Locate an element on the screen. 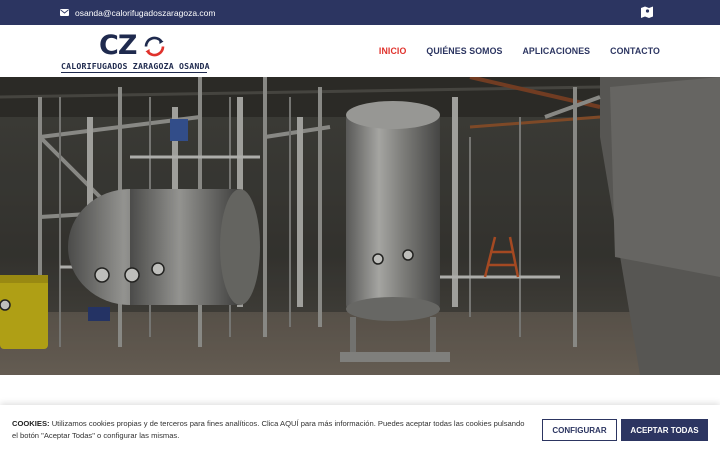 The width and height of the screenshot is (720, 450). accept-all-cookies-button: ACEPTAR TODAS is located at coordinates (664, 430).